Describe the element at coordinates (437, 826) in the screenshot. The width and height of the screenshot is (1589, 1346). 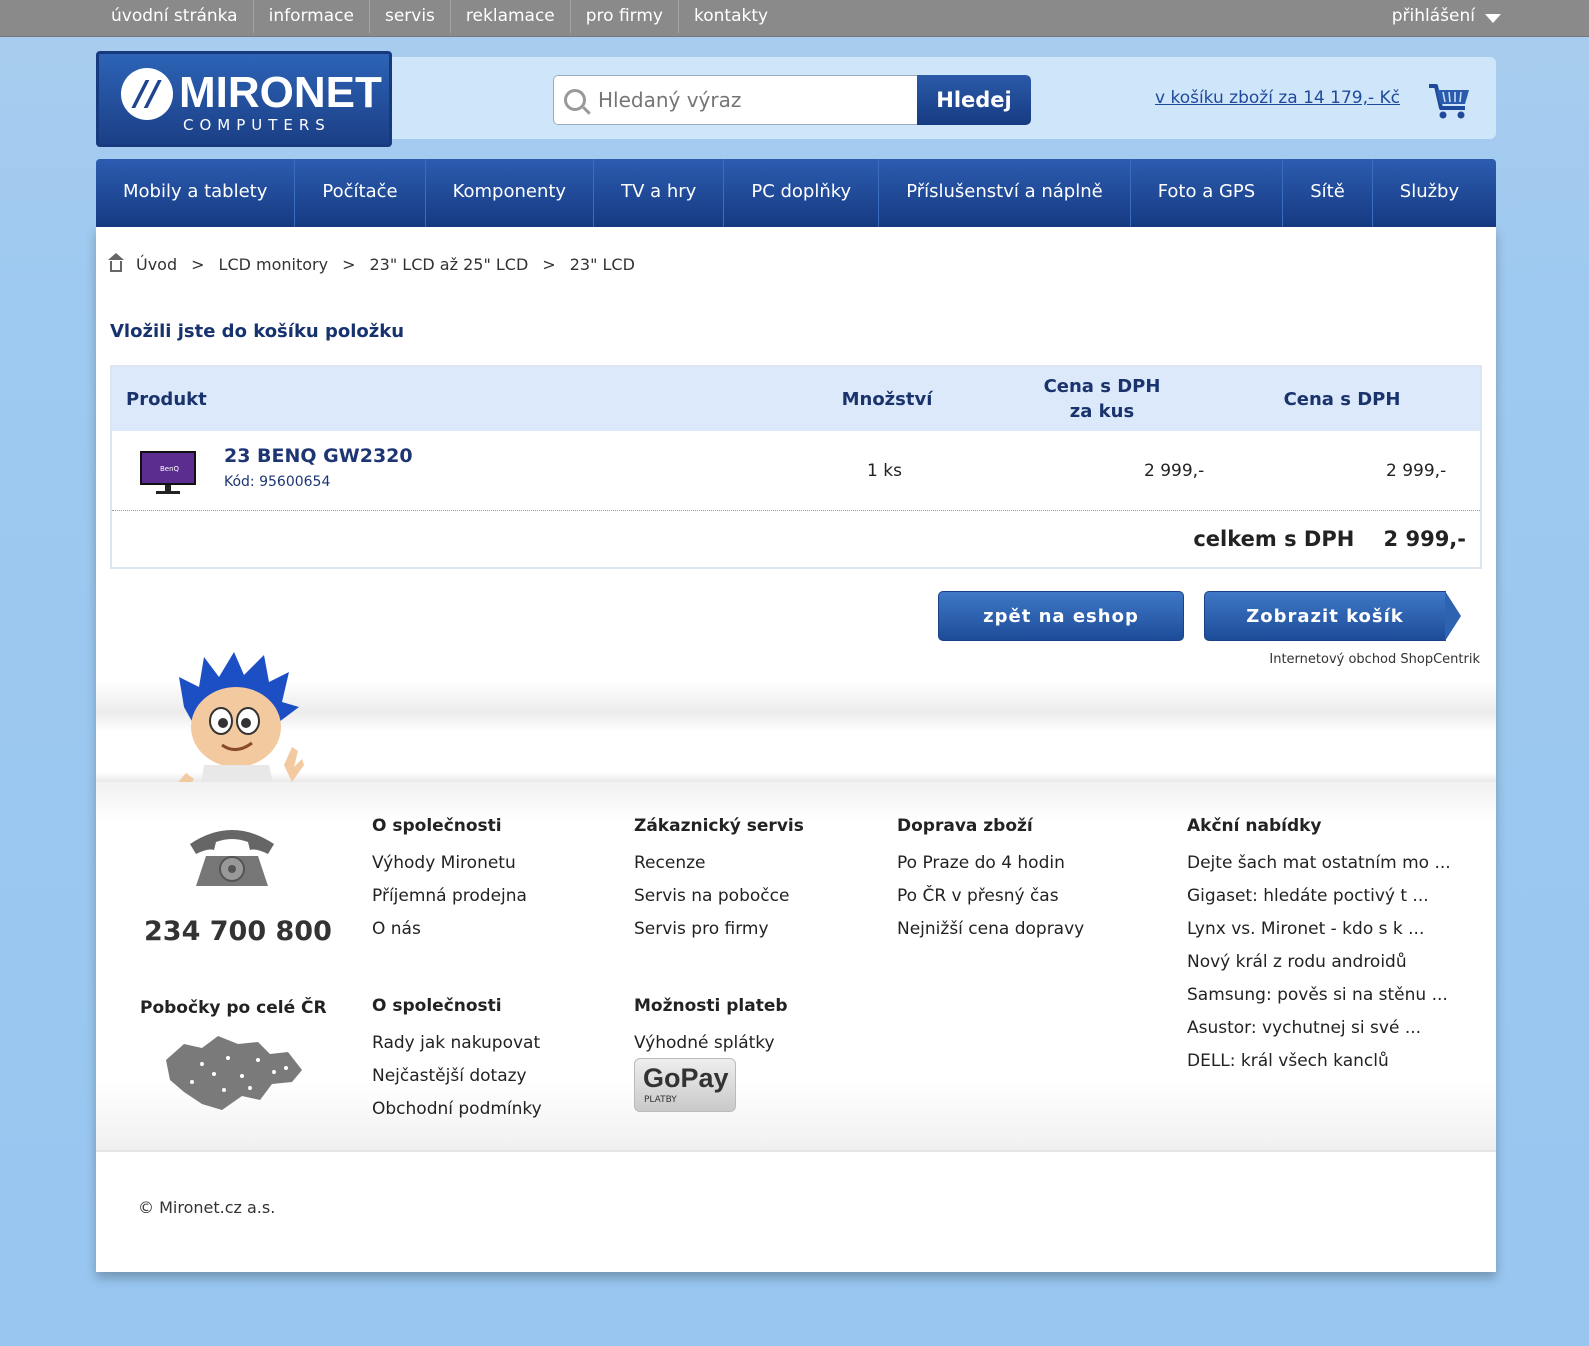
I see `footer-col-title: O společnosti` at that location.